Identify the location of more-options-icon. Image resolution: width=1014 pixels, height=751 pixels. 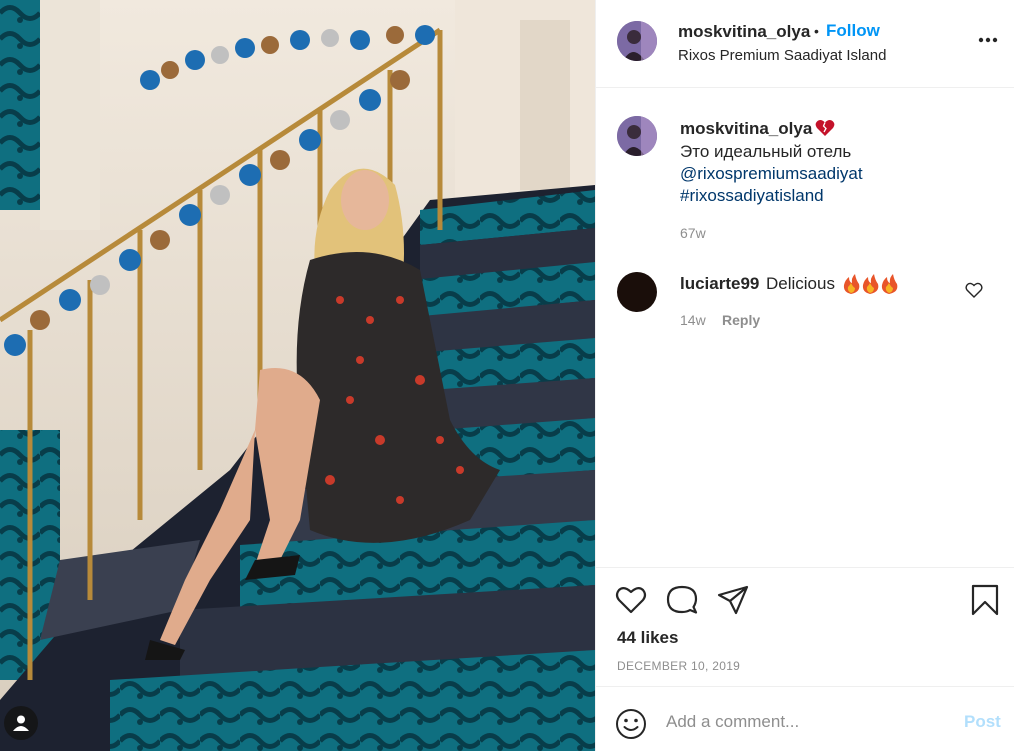
(988, 40).